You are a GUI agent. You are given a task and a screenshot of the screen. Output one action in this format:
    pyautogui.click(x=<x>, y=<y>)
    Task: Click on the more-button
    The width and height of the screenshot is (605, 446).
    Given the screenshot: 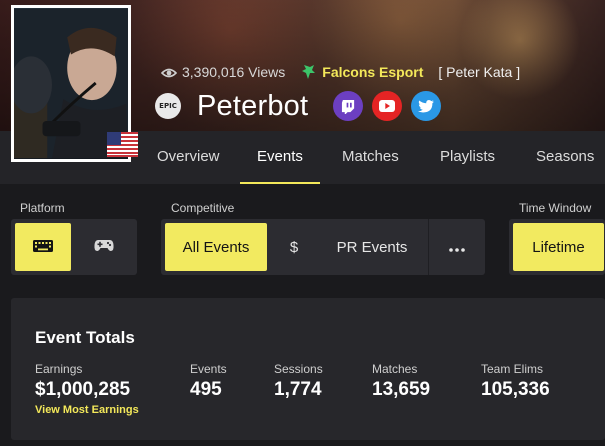 What is the action you would take?
    pyautogui.click(x=457, y=247)
    